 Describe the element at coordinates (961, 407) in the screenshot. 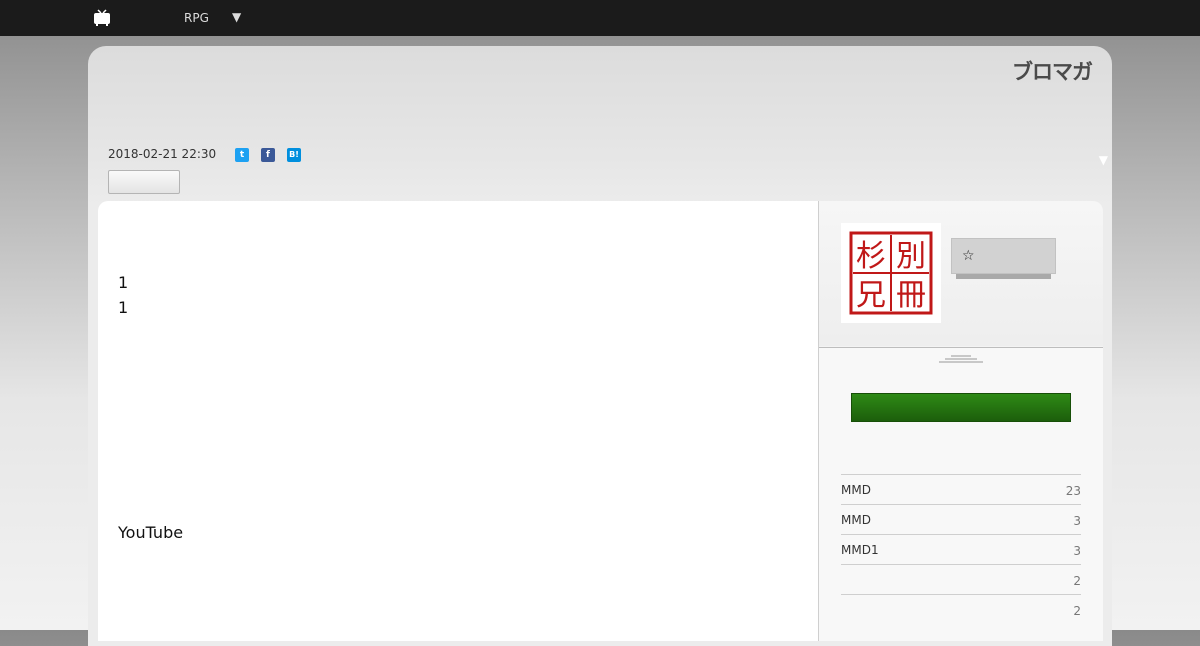

I see `green-action-button` at that location.